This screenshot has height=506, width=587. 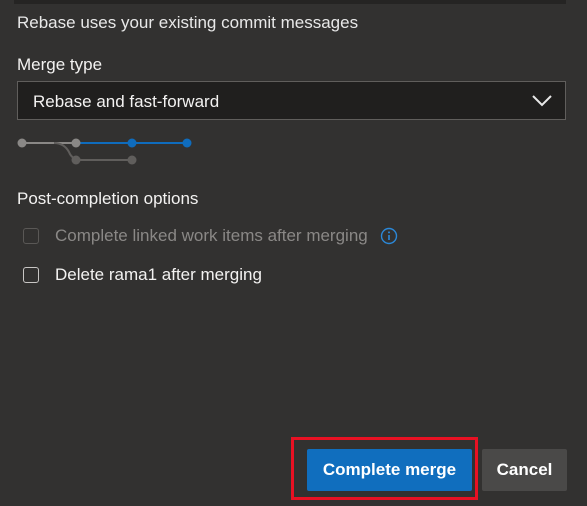 I want to click on linked-work-items-option: Complete linked work items after merging, so click(x=210, y=236).